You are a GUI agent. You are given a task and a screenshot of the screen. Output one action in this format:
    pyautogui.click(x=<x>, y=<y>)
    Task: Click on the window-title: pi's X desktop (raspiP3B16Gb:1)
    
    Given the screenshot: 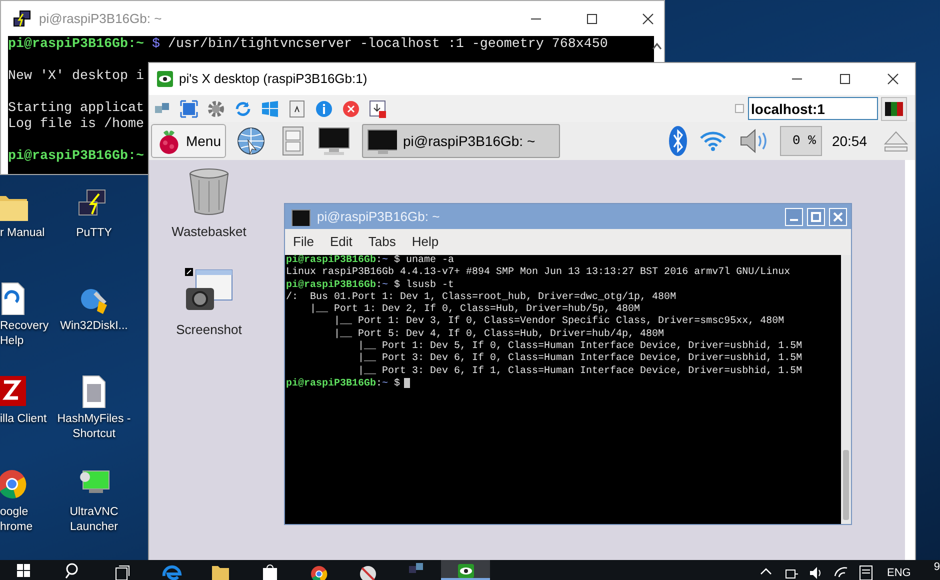 What is the action you would take?
    pyautogui.click(x=273, y=79)
    